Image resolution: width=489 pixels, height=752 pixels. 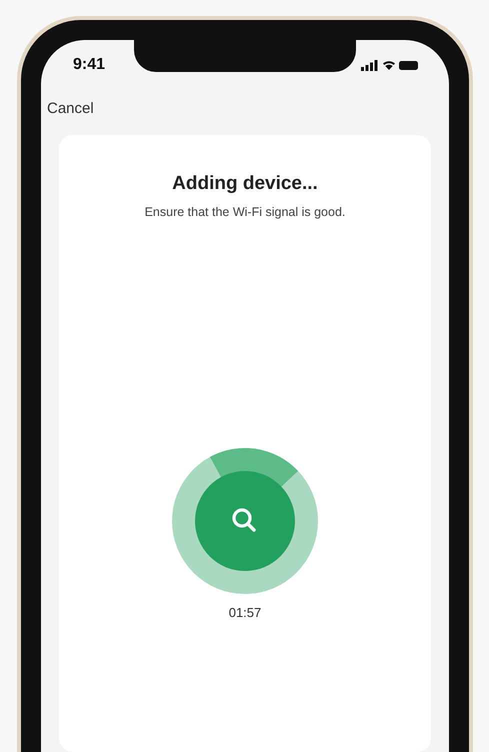 I want to click on status-time: 9:41, so click(x=89, y=65).